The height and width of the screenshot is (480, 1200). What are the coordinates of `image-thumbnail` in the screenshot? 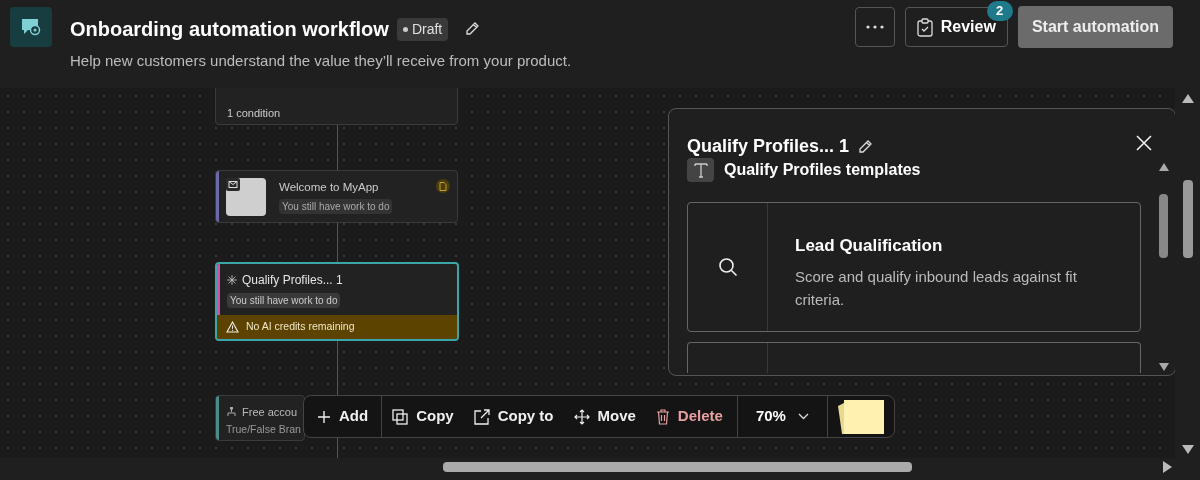 It's located at (246, 197).